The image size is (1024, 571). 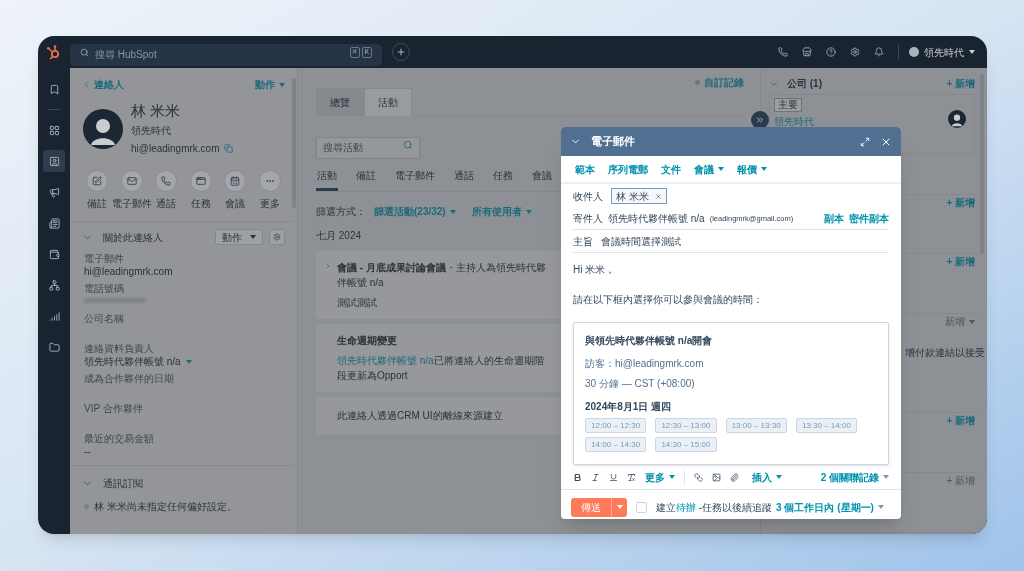 What do you see at coordinates (658, 196) in the screenshot?
I see `remove-icon` at bounding box center [658, 196].